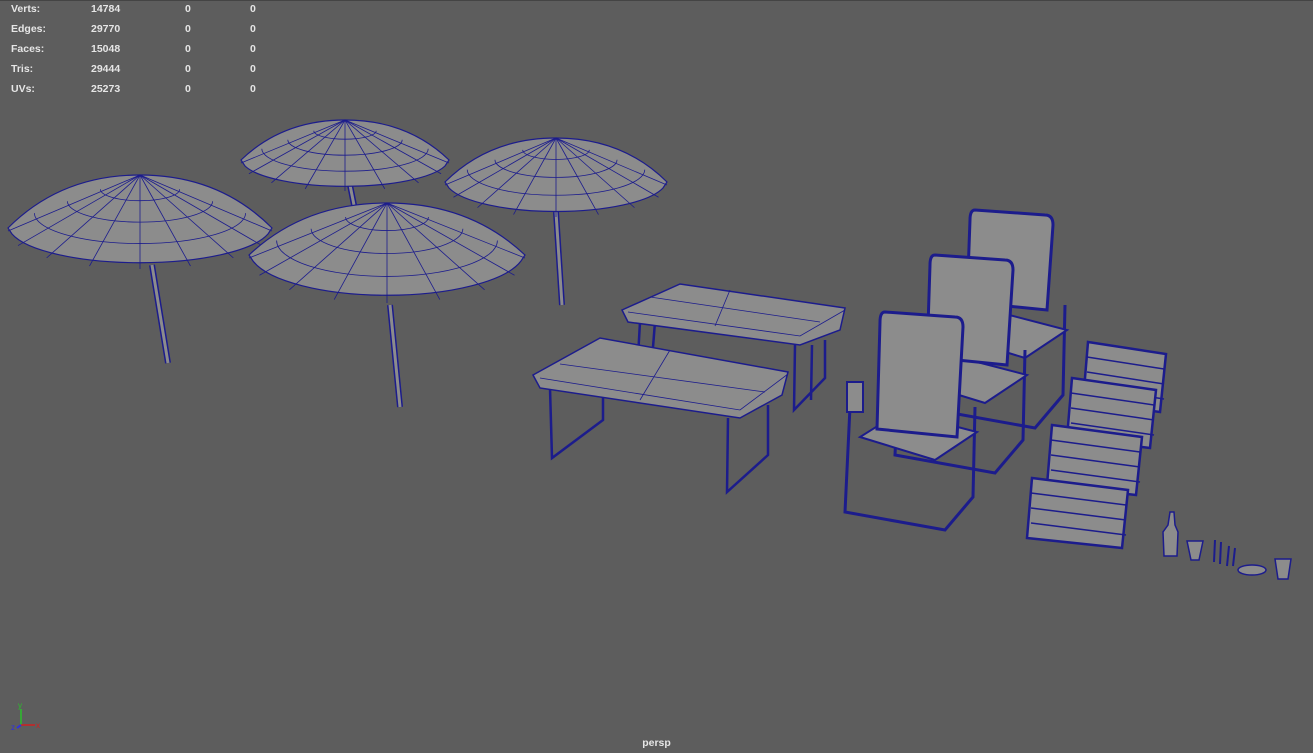 This screenshot has width=1313, height=753. What do you see at coordinates (733, 314) in the screenshot?
I see `table-top` at bounding box center [733, 314].